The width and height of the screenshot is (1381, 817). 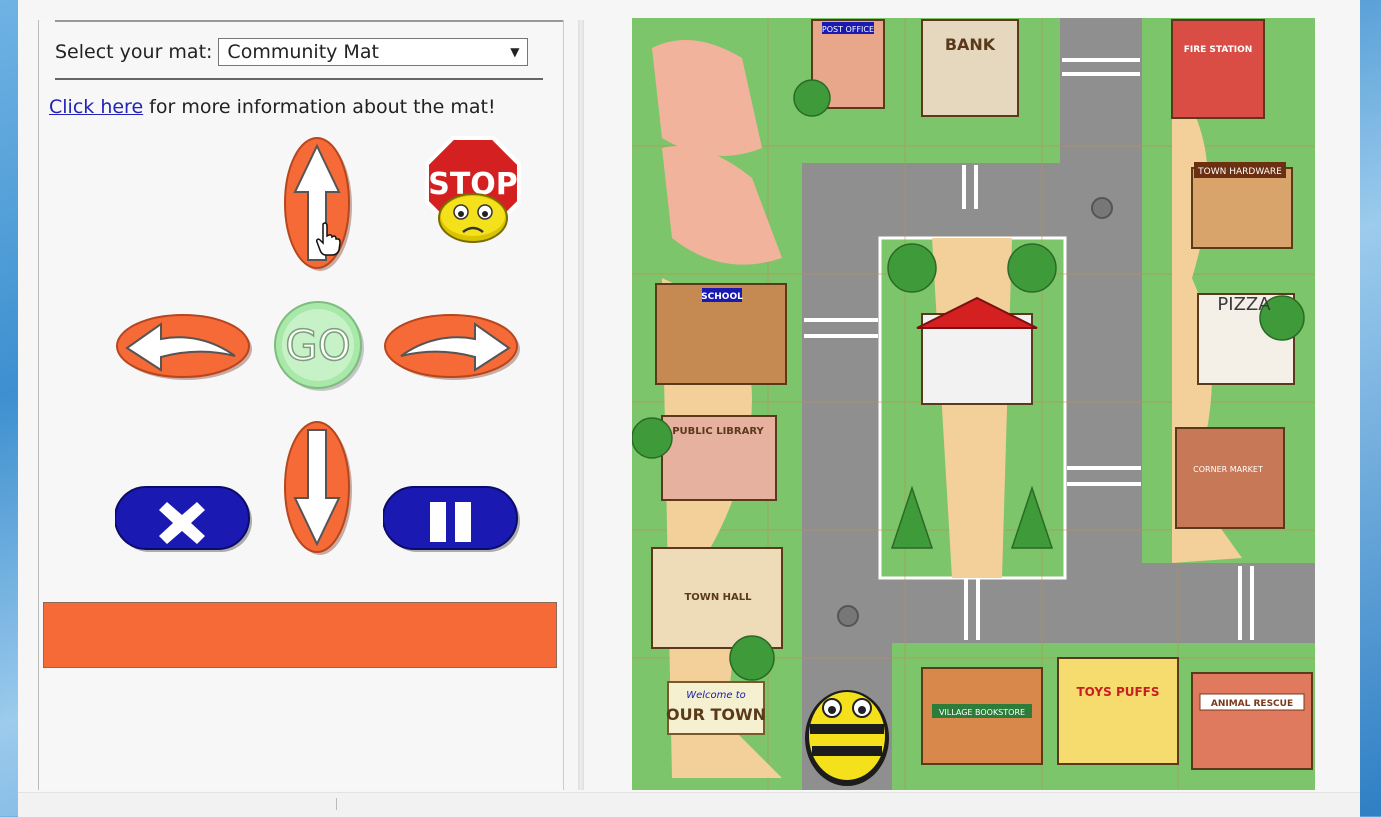 What do you see at coordinates (848, 29) in the screenshot?
I see `map-sign-post-office: POST OFFICE` at bounding box center [848, 29].